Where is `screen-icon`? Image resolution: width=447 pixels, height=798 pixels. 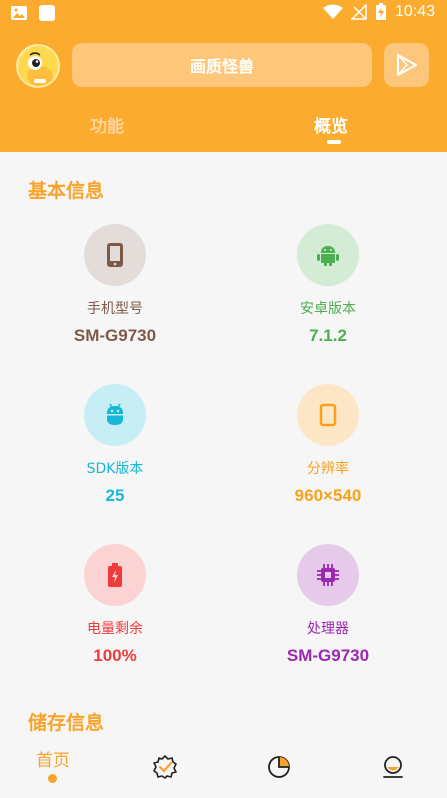
screen-icon is located at coordinates (328, 415).